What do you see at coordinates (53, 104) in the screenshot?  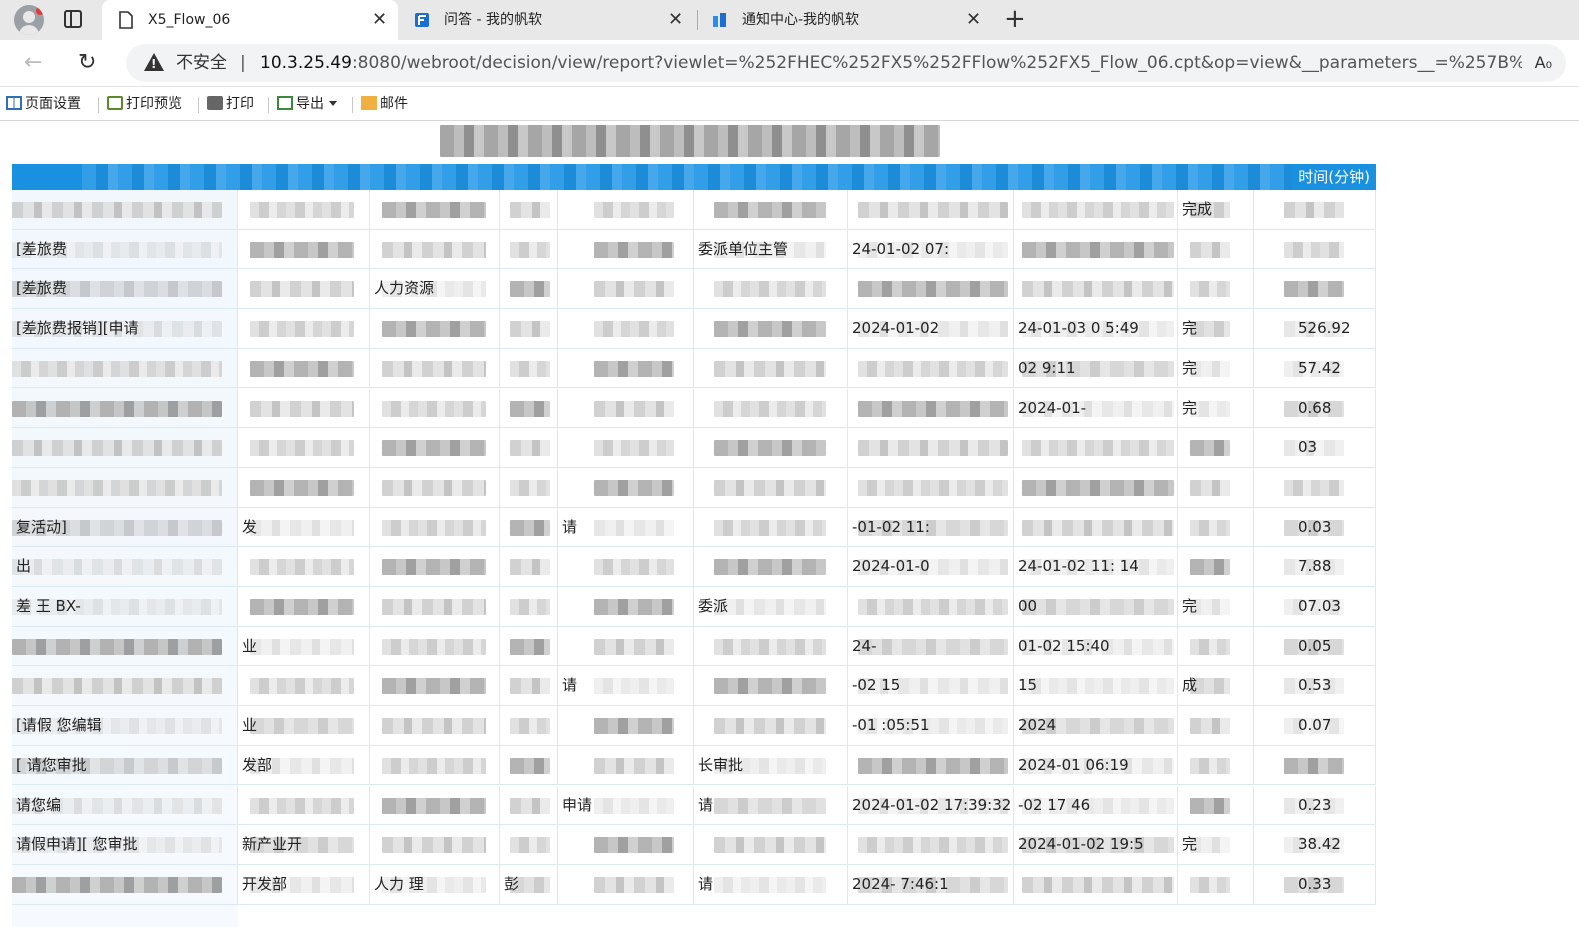 I see `page-setup-label: 页面设置` at bounding box center [53, 104].